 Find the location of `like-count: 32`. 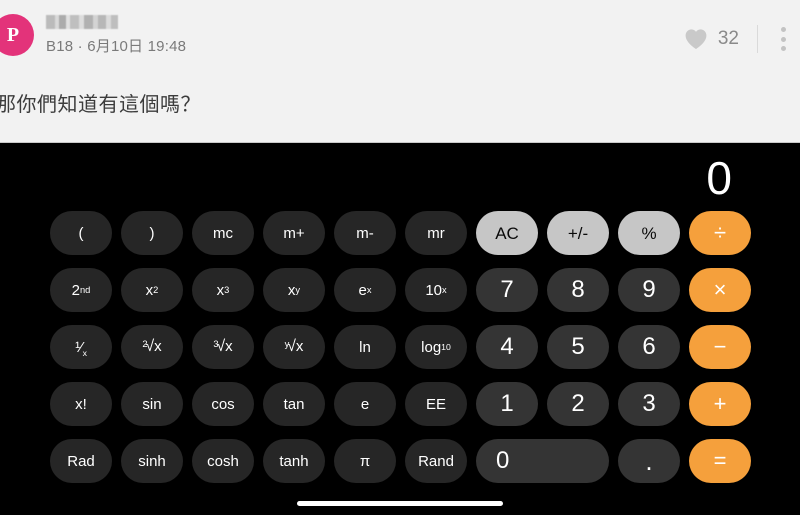

like-count: 32 is located at coordinates (728, 38).